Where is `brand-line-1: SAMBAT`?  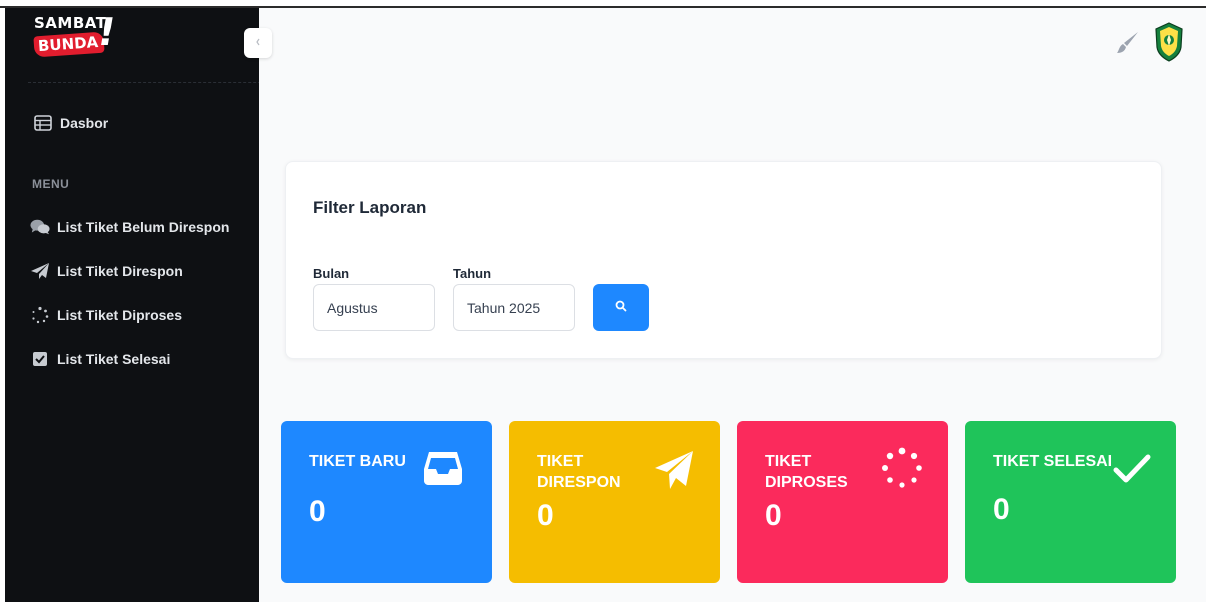 brand-line-1: SAMBAT is located at coordinates (70, 23).